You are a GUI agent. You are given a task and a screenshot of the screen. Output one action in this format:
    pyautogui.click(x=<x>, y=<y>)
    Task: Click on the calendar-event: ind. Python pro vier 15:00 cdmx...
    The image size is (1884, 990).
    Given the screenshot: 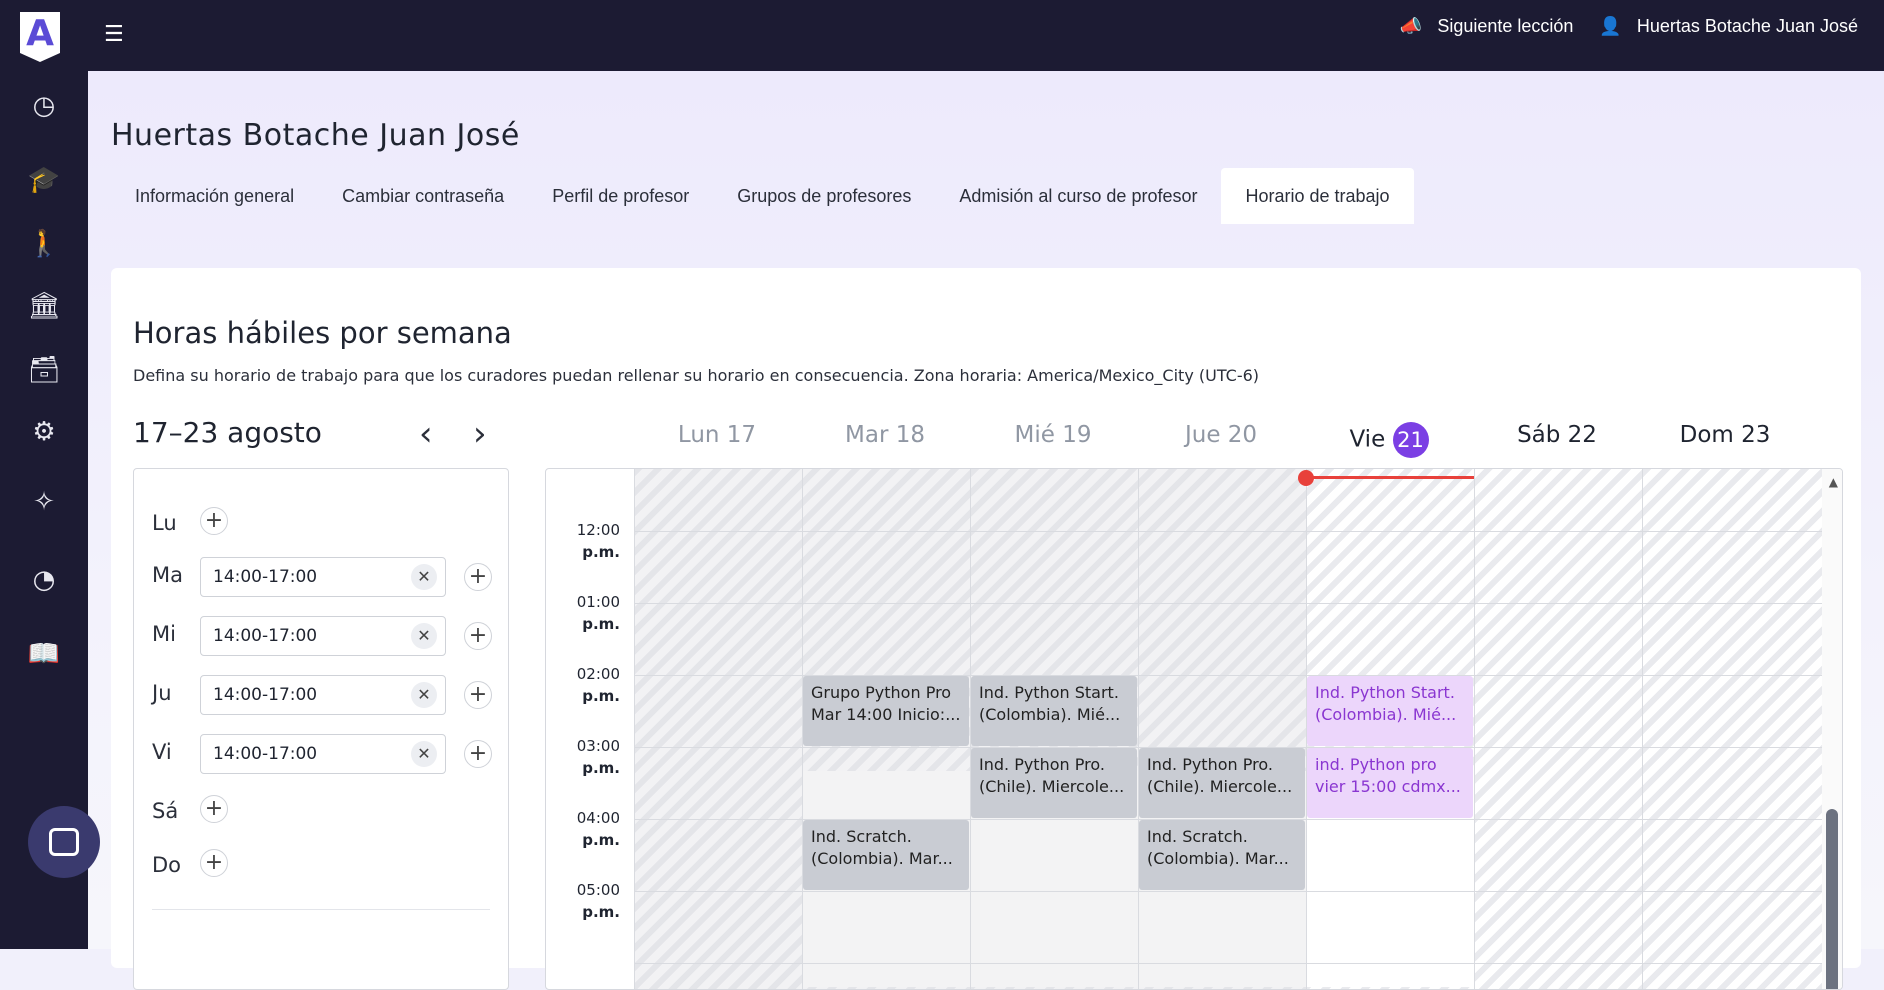 What is the action you would take?
    pyautogui.click(x=1390, y=783)
    